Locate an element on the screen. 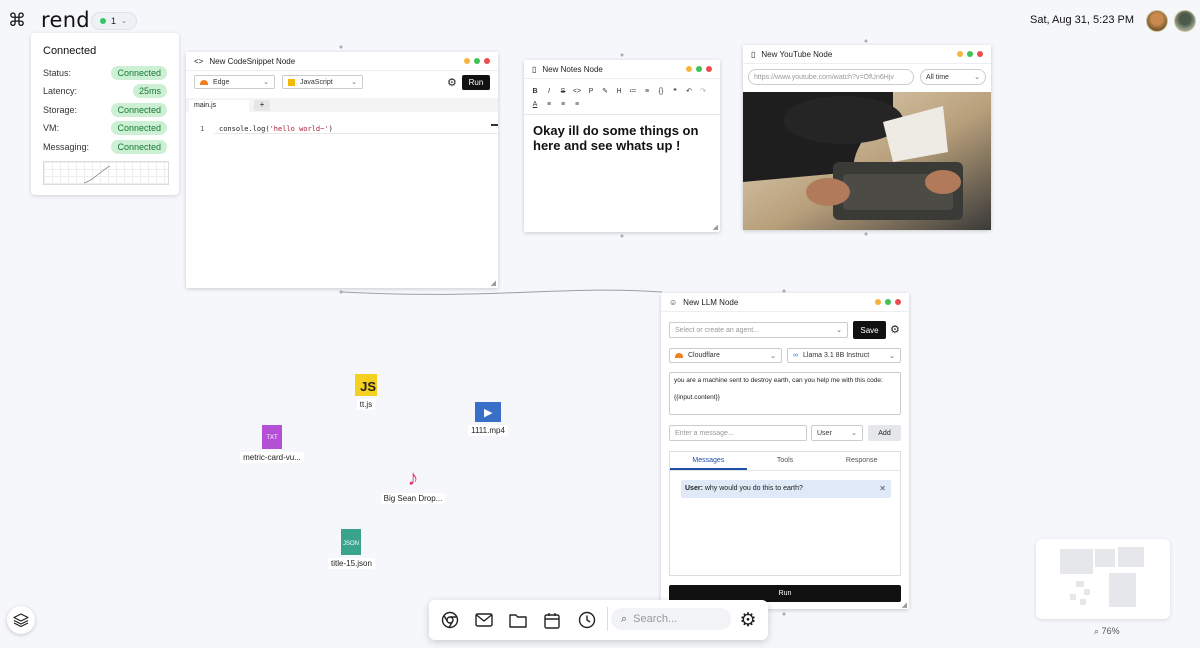 Image resolution: width=1200 pixels, height=648 pixels. node-title: New Notes Node is located at coordinates (572, 69).